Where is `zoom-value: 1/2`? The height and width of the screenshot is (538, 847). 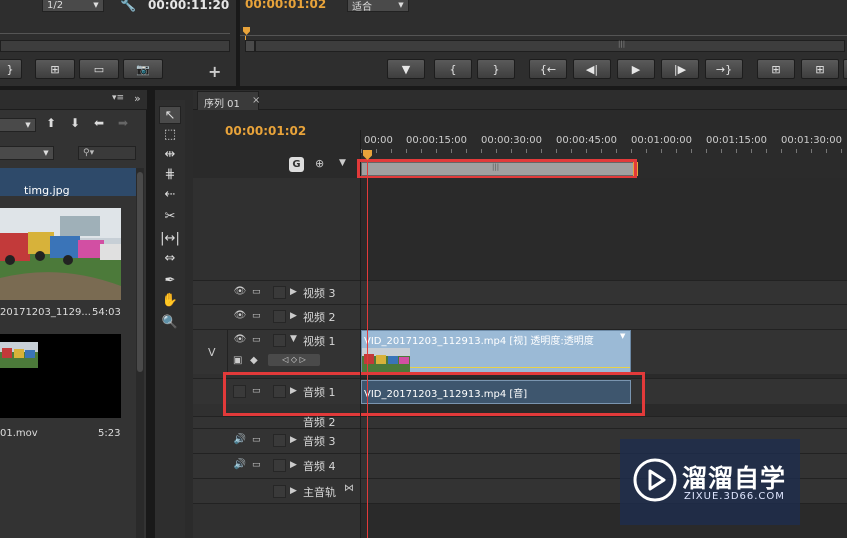
zoom-value: 1/2 is located at coordinates (55, 5).